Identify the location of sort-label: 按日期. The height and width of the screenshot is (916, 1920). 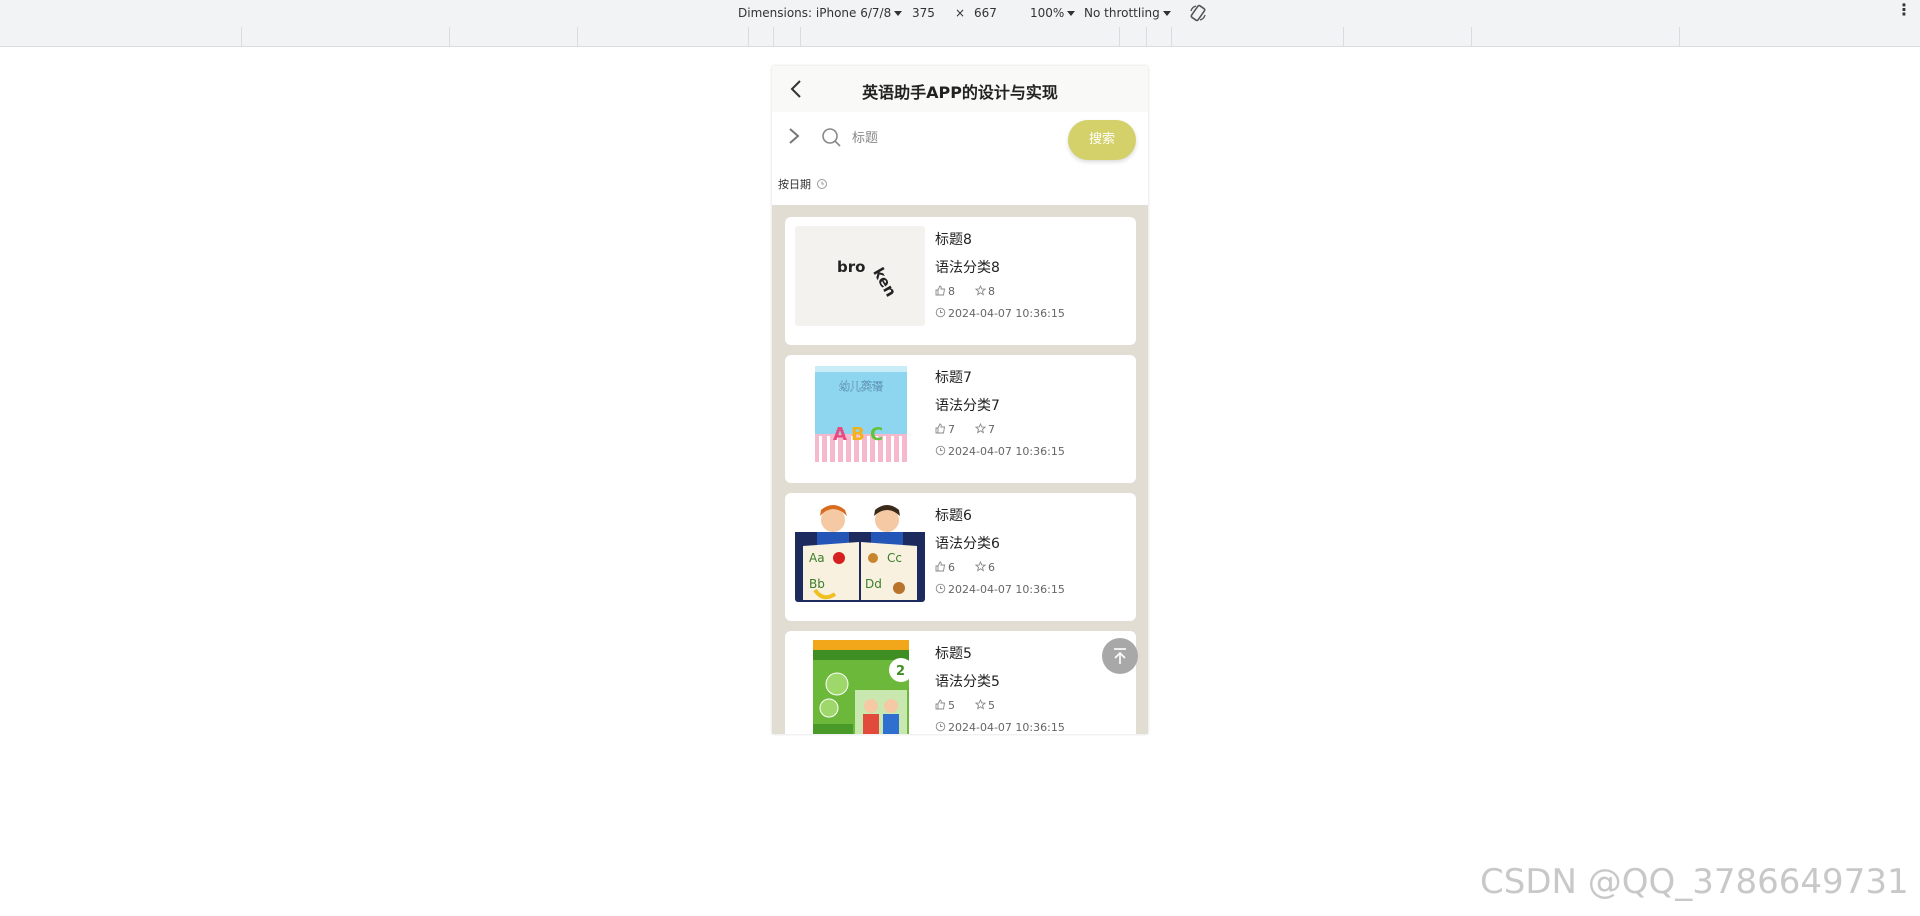
(794, 184).